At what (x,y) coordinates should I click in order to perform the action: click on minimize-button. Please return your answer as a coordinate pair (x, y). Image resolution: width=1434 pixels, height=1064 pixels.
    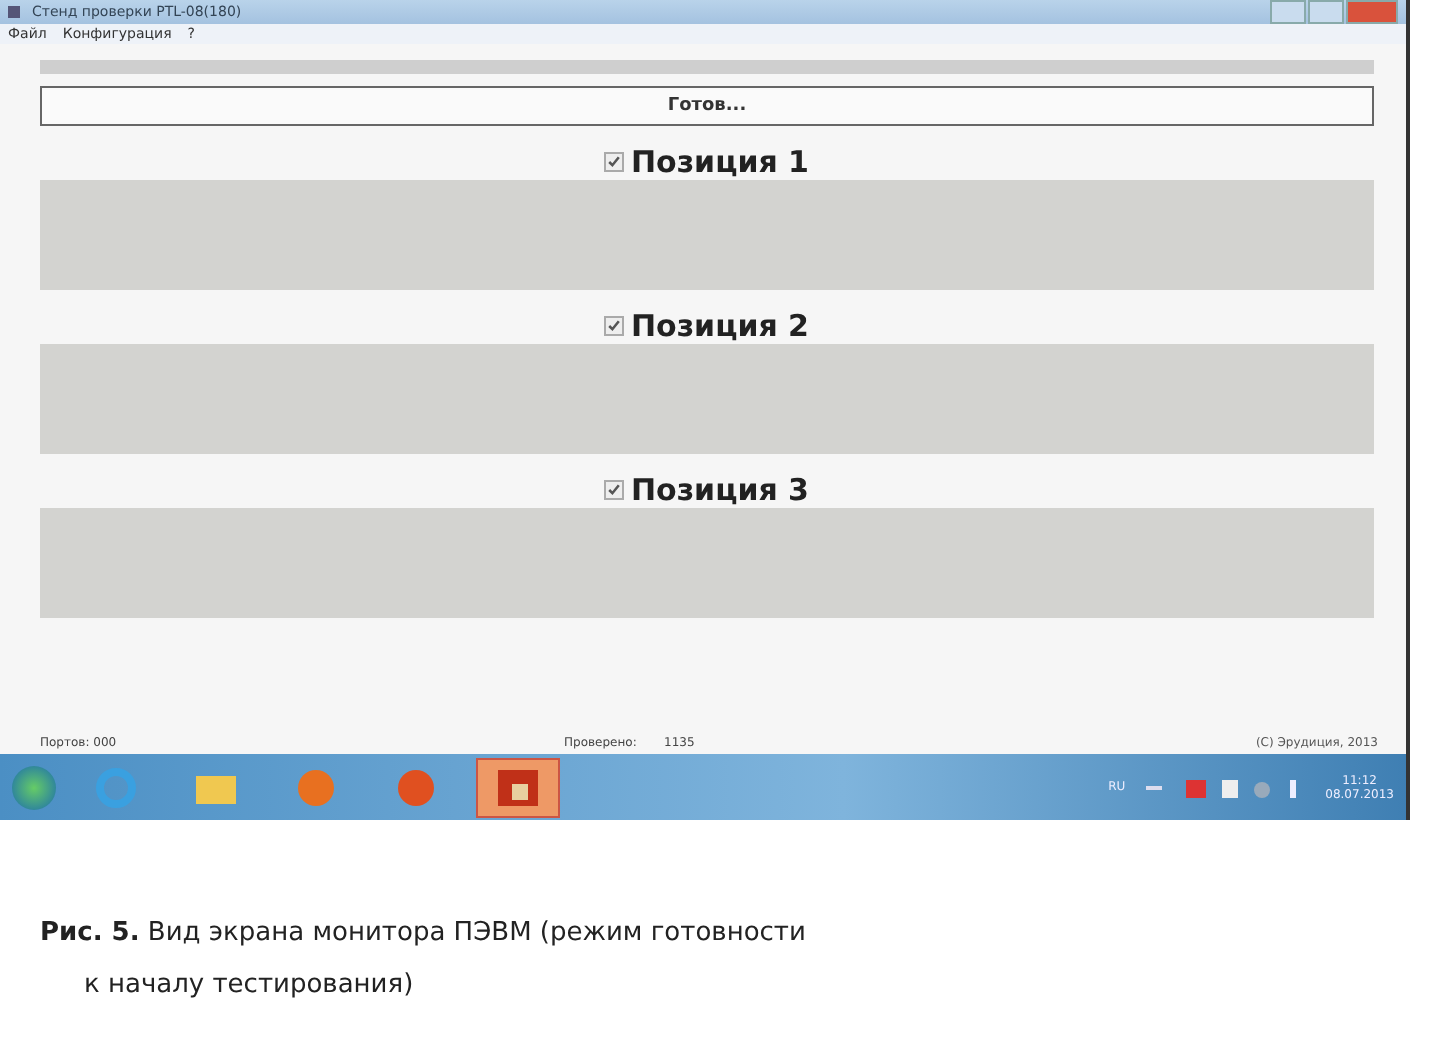
    Looking at the image, I should click on (1288, 12).